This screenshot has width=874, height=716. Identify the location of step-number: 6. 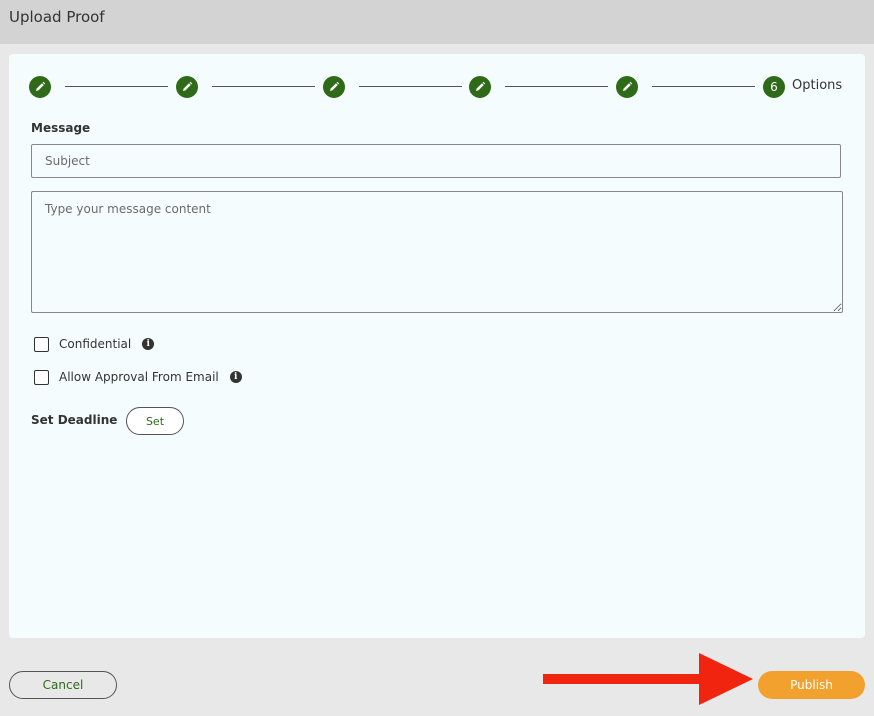
(774, 87).